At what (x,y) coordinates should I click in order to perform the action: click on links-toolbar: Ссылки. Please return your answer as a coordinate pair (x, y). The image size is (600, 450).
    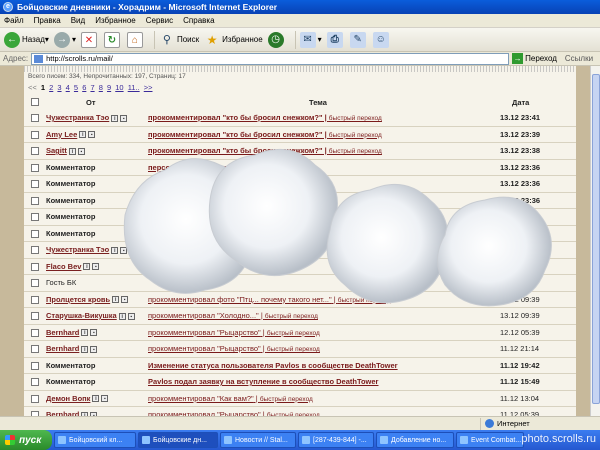
    Looking at the image, I should click on (579, 58).